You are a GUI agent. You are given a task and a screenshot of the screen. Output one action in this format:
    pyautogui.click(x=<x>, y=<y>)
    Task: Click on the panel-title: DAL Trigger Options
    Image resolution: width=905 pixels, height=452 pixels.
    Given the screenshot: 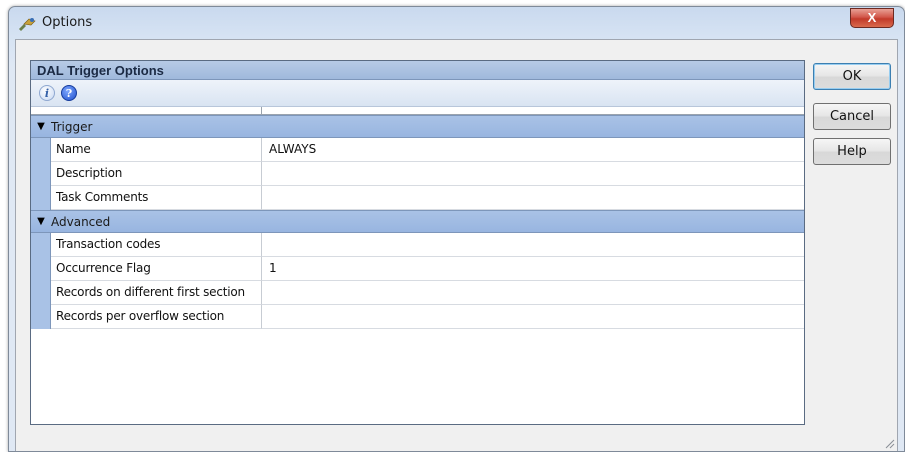 What is the action you would take?
    pyautogui.click(x=417, y=70)
    